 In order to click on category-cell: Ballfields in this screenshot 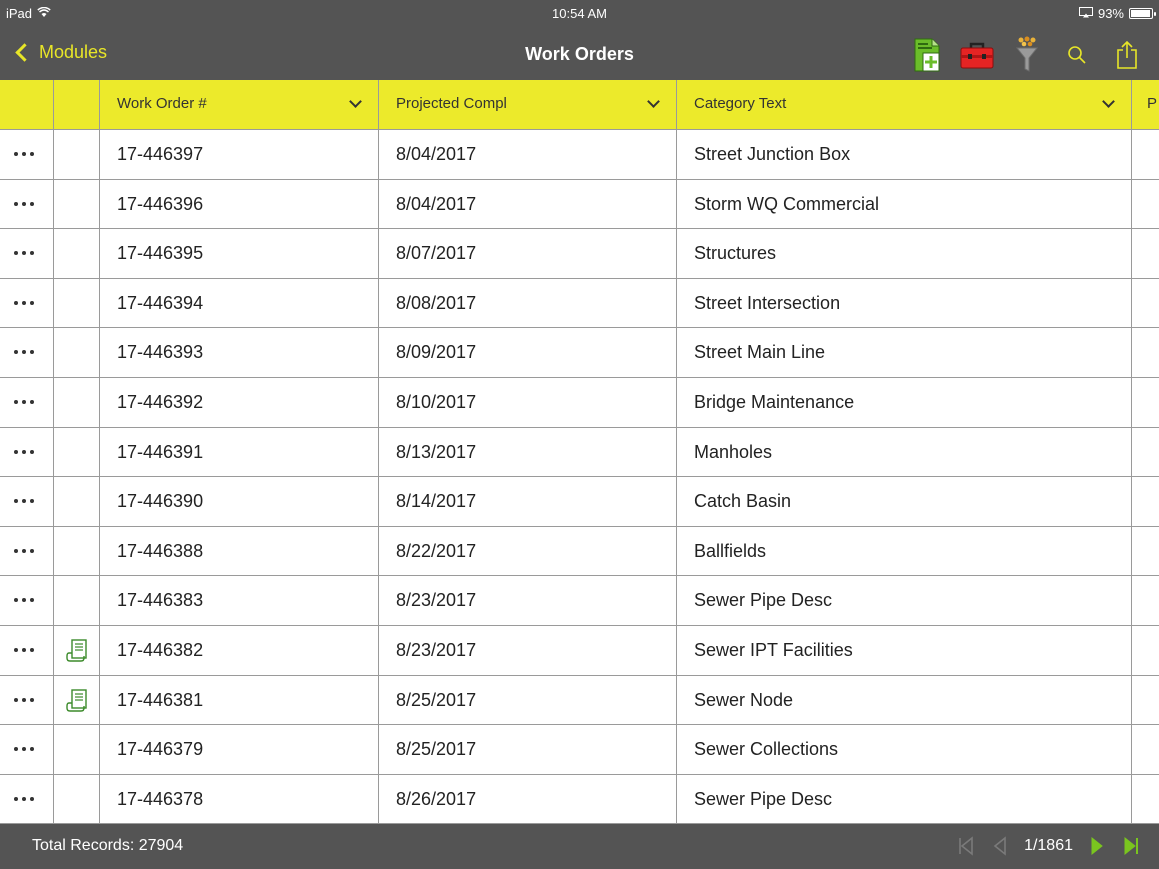, I will do `click(904, 551)`.